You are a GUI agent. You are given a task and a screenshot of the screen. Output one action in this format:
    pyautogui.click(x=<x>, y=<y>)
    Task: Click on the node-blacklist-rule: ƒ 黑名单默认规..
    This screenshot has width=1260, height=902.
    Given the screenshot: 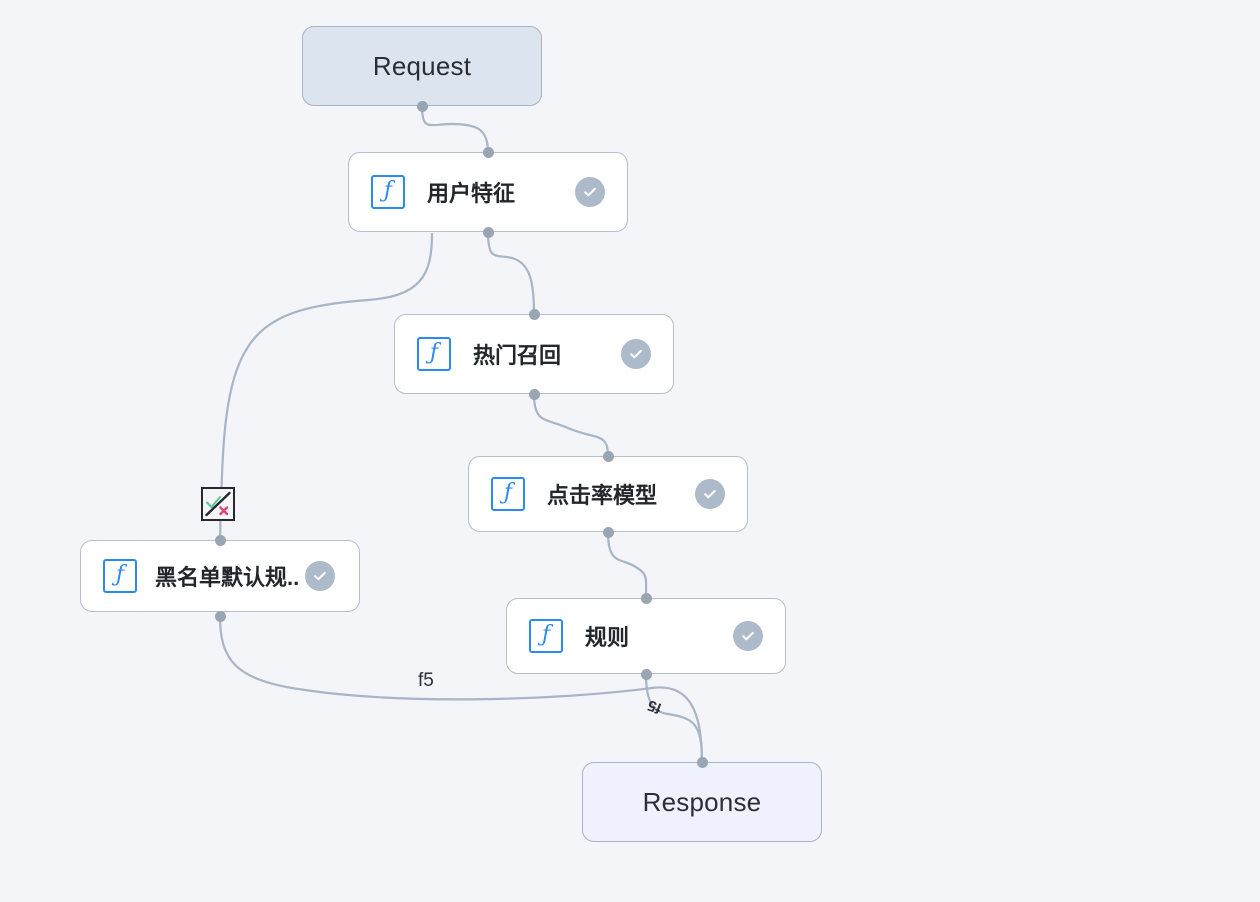 What is the action you would take?
    pyautogui.click(x=220, y=576)
    